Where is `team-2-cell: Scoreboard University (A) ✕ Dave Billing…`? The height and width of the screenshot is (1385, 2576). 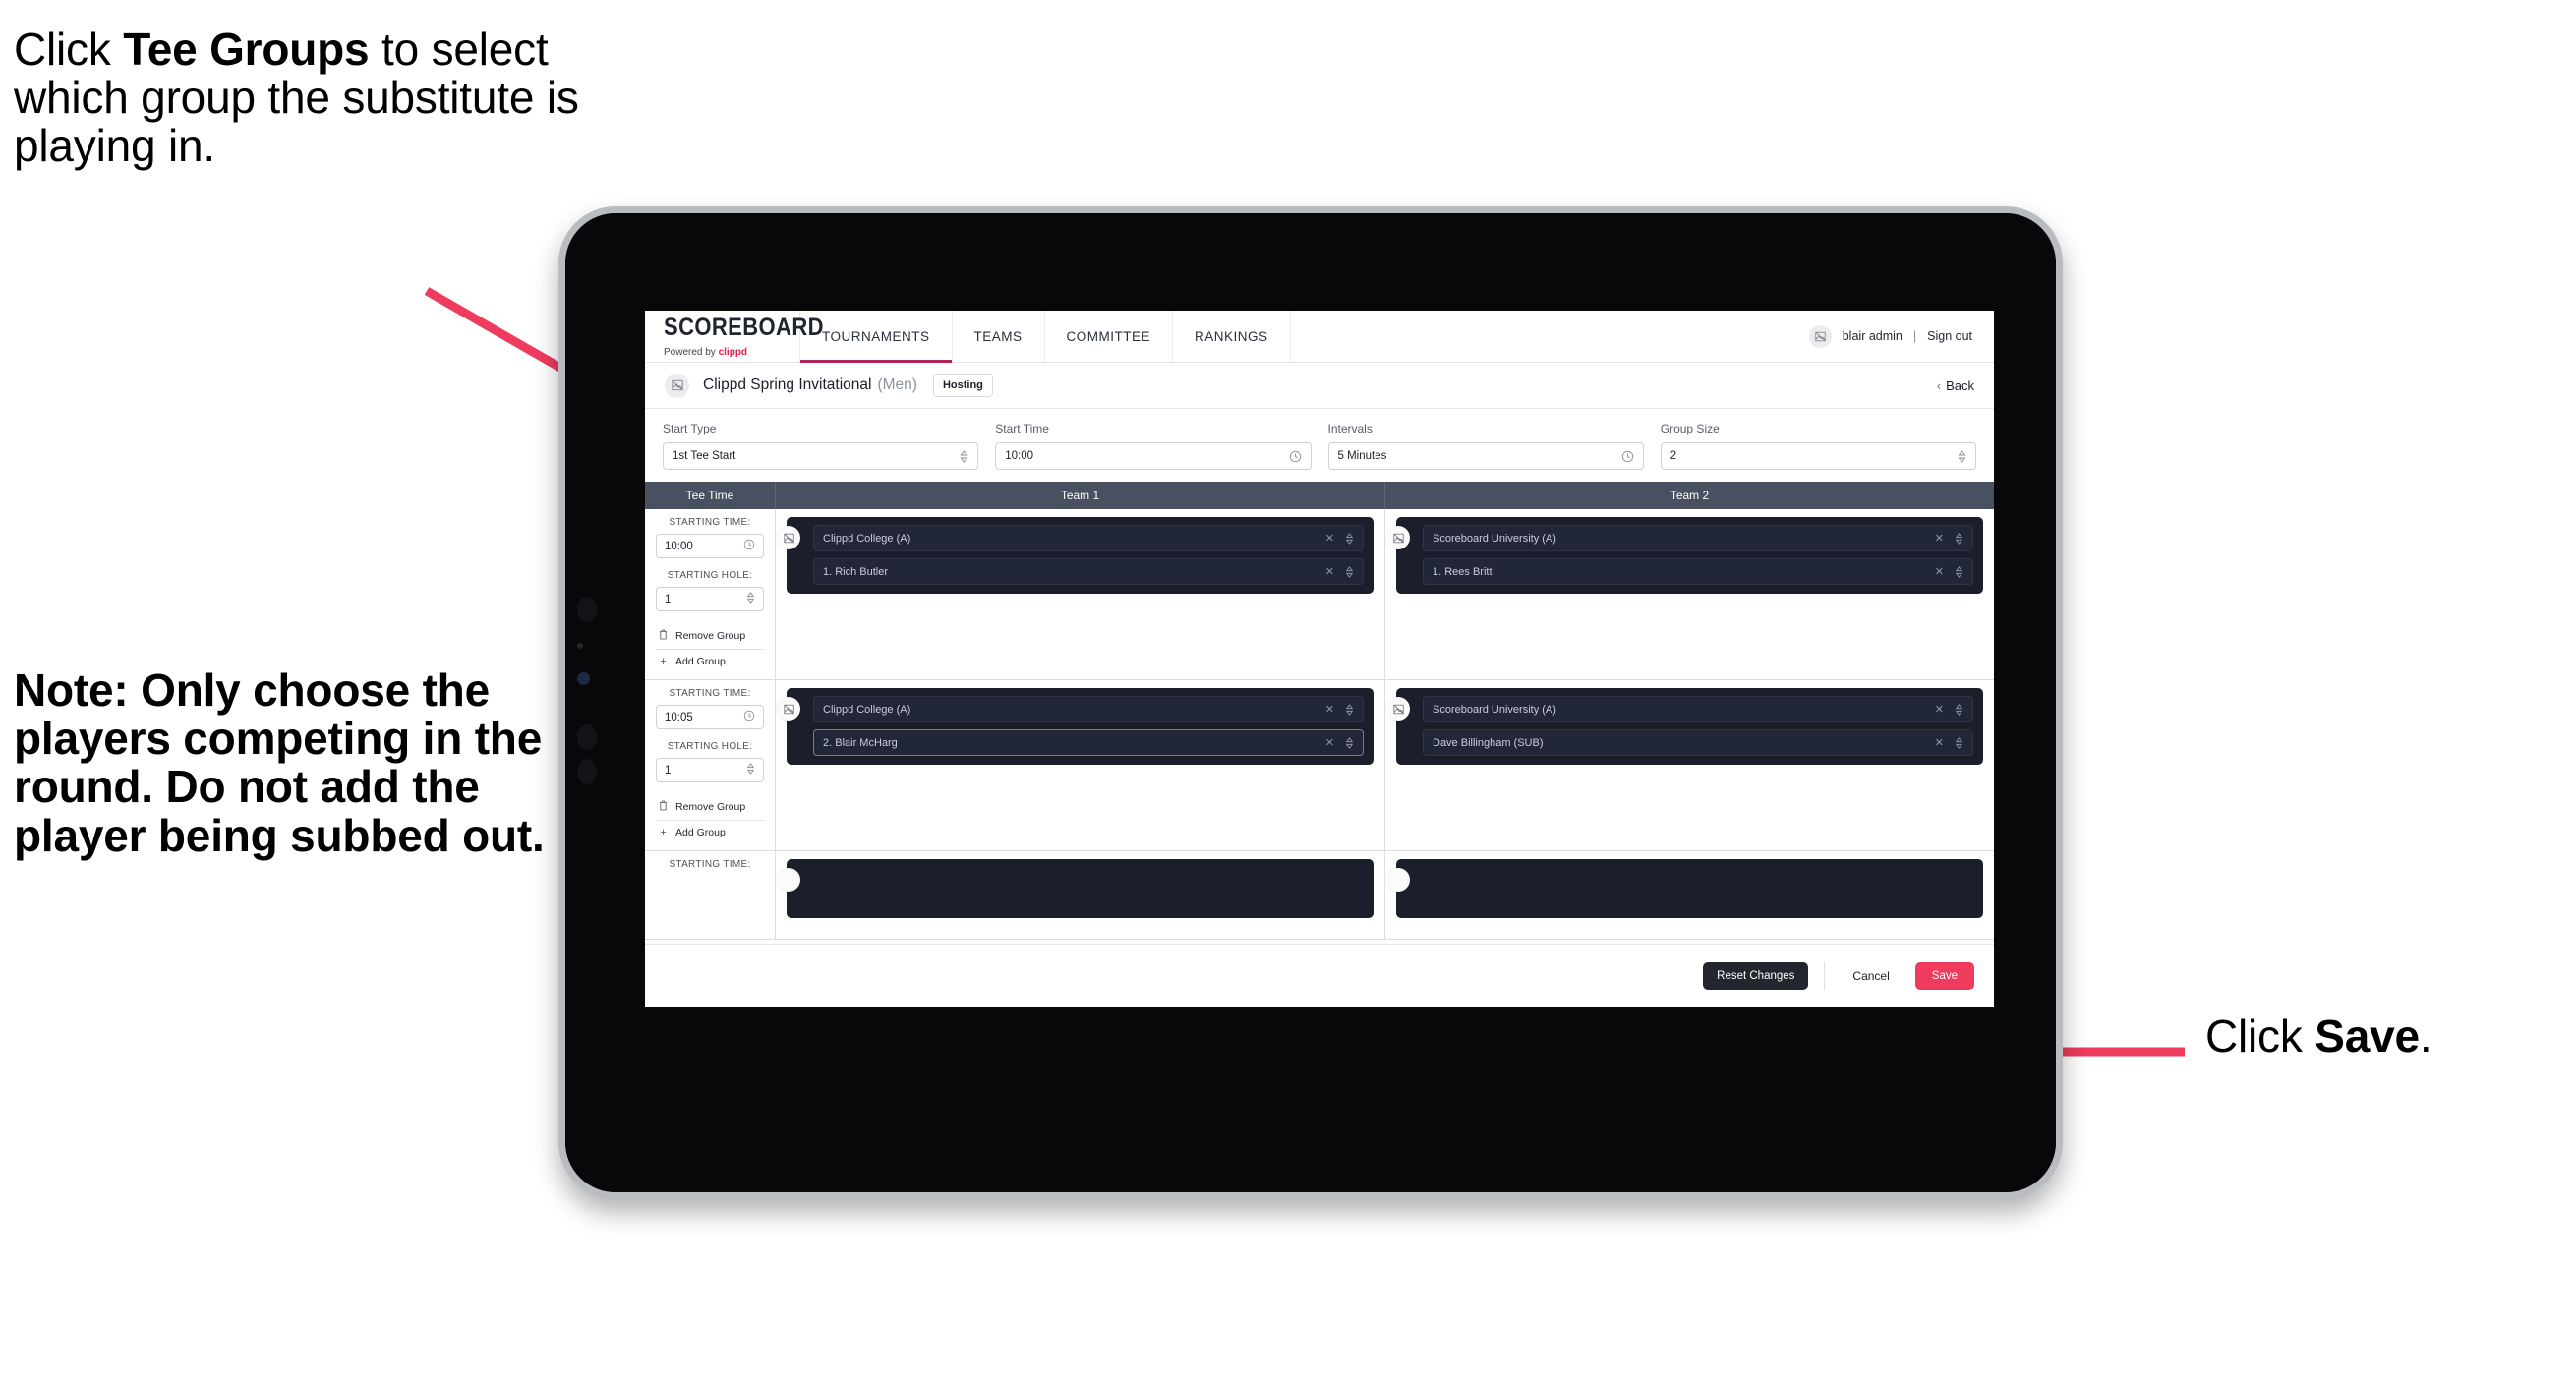 team-2-cell: Scoreboard University (A) ✕ Dave Billing… is located at coordinates (1689, 765).